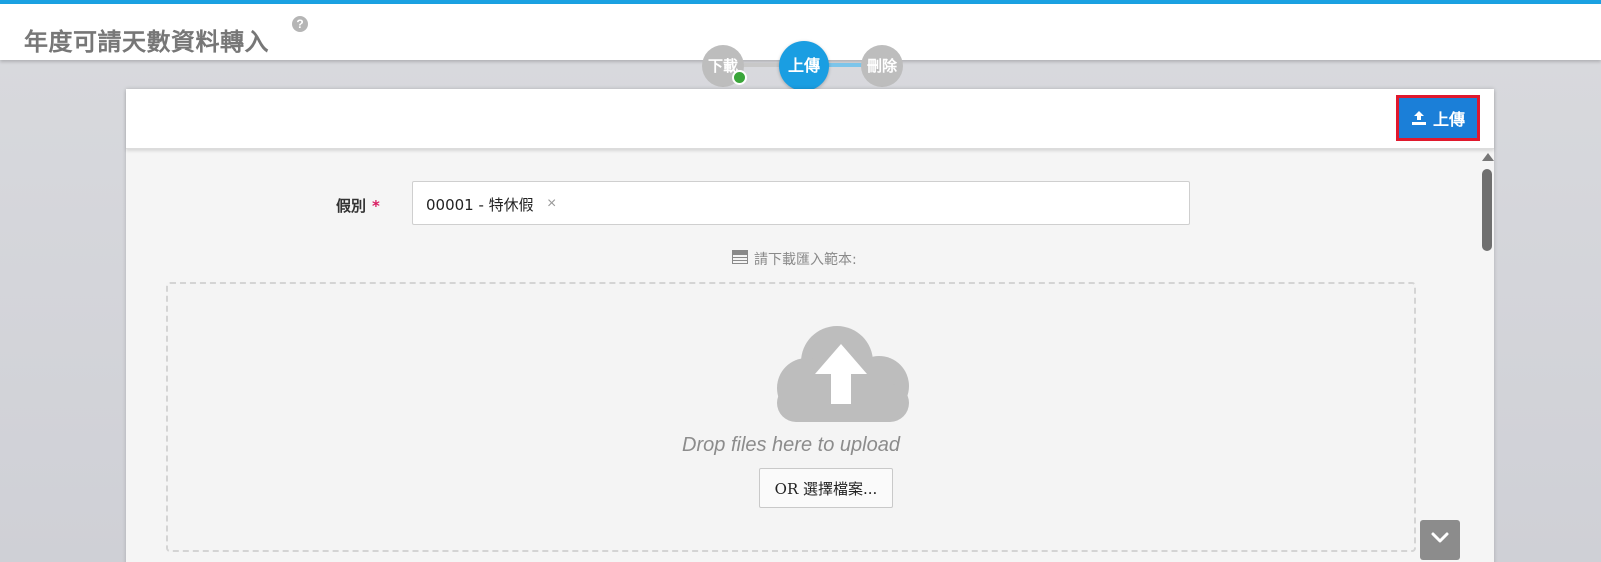  I want to click on upload-button-label: 上傳, so click(1448, 119).